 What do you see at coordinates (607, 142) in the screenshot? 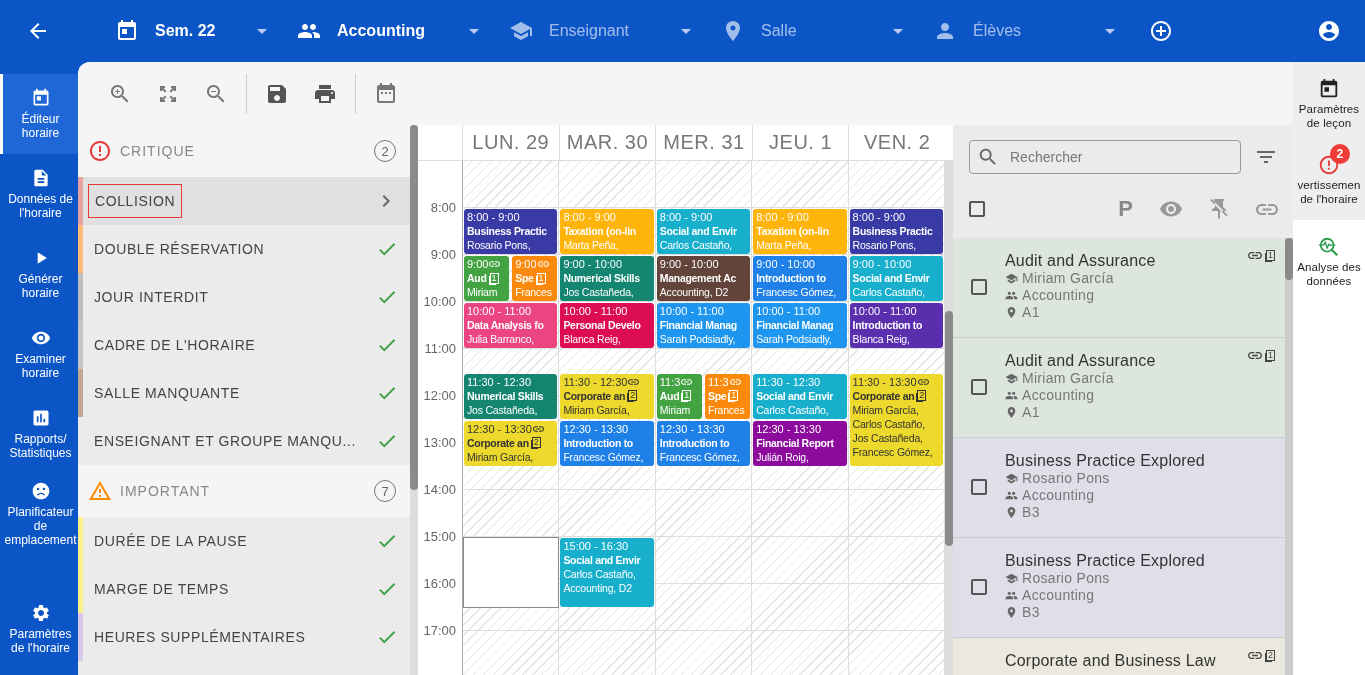
I see `day-header: MAR. 30` at bounding box center [607, 142].